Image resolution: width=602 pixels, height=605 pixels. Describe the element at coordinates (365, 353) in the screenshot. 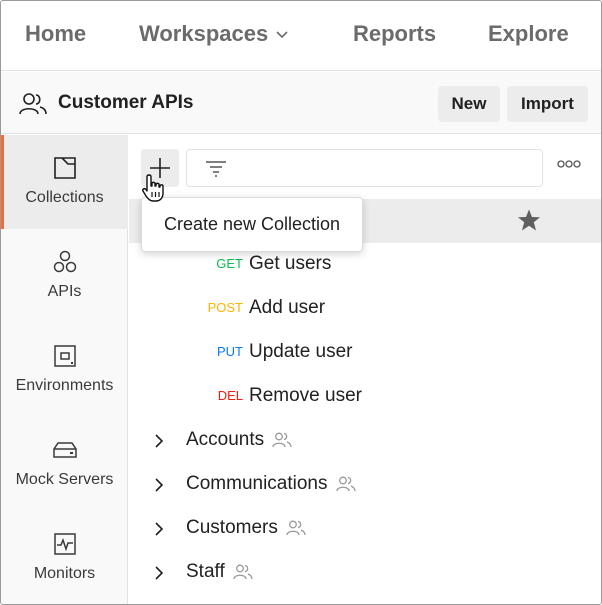

I see `request-item: PUT Update user` at that location.